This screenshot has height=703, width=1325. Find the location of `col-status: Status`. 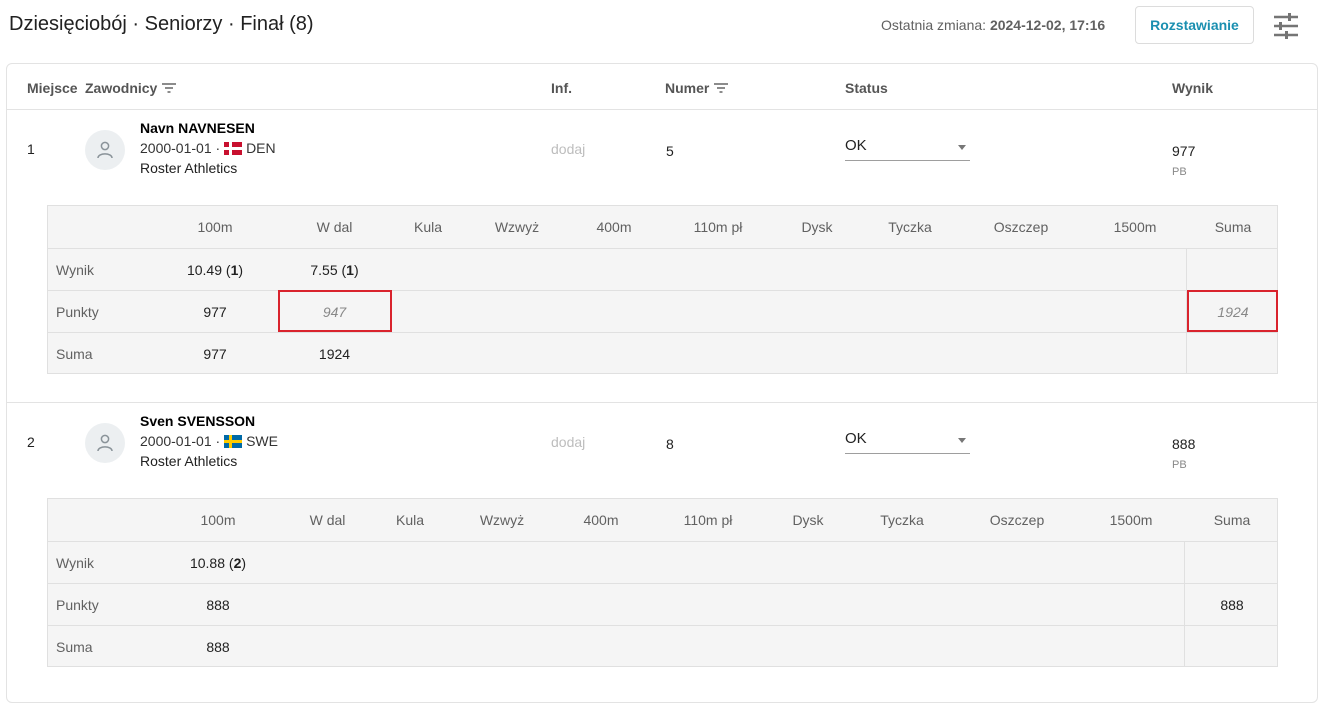

col-status: Status is located at coordinates (866, 88).